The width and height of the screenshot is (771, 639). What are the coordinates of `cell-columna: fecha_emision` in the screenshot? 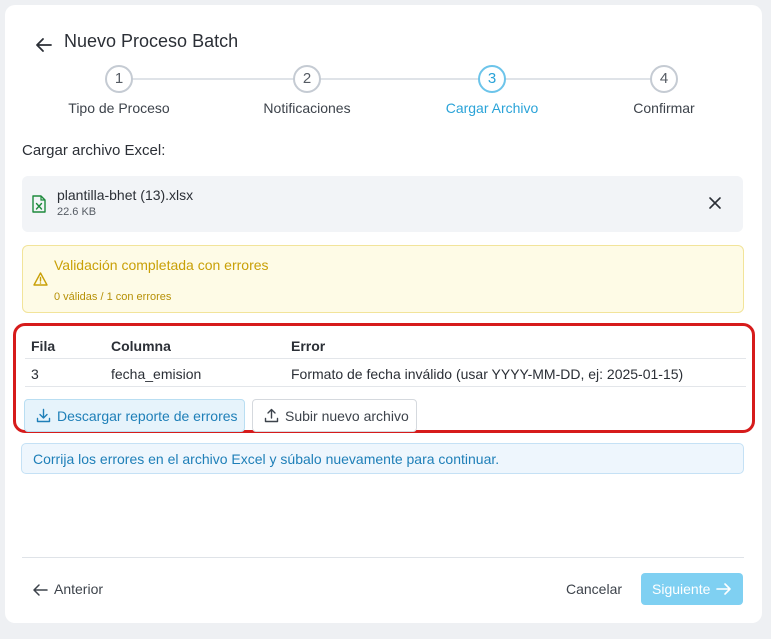 It's located at (156, 374).